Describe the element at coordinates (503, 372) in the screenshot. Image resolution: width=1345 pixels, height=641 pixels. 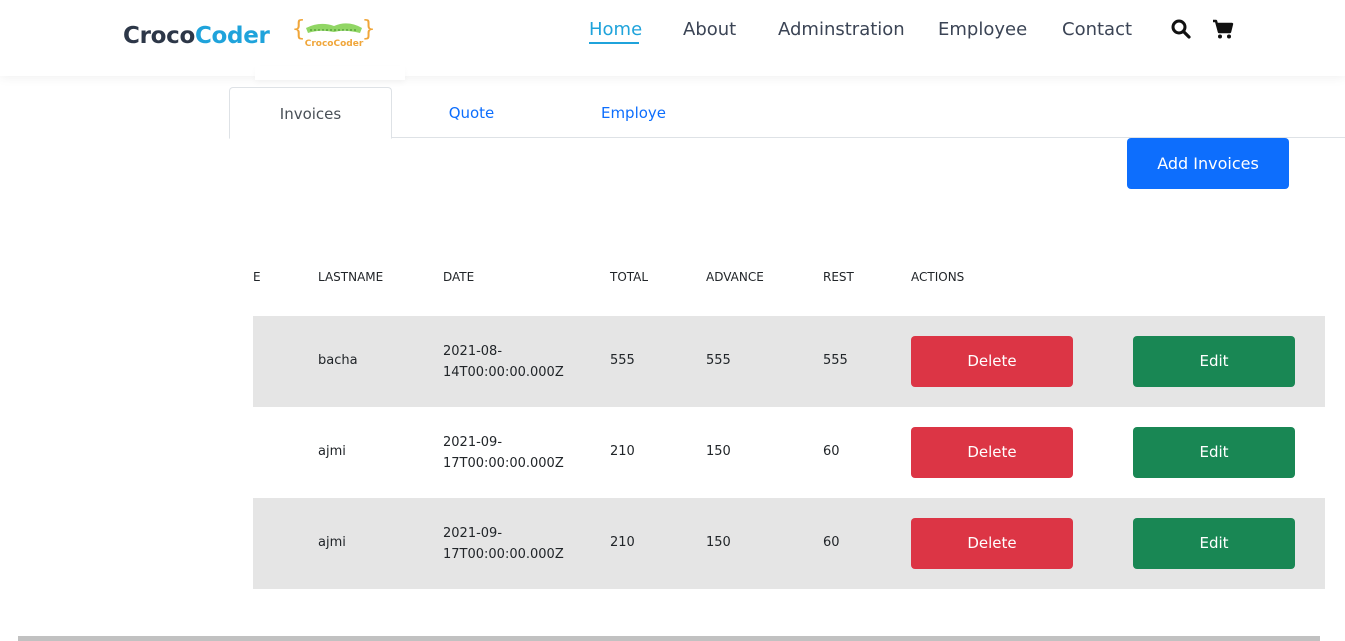
I see `date-part-b: 14T00:00:00.000Z` at that location.